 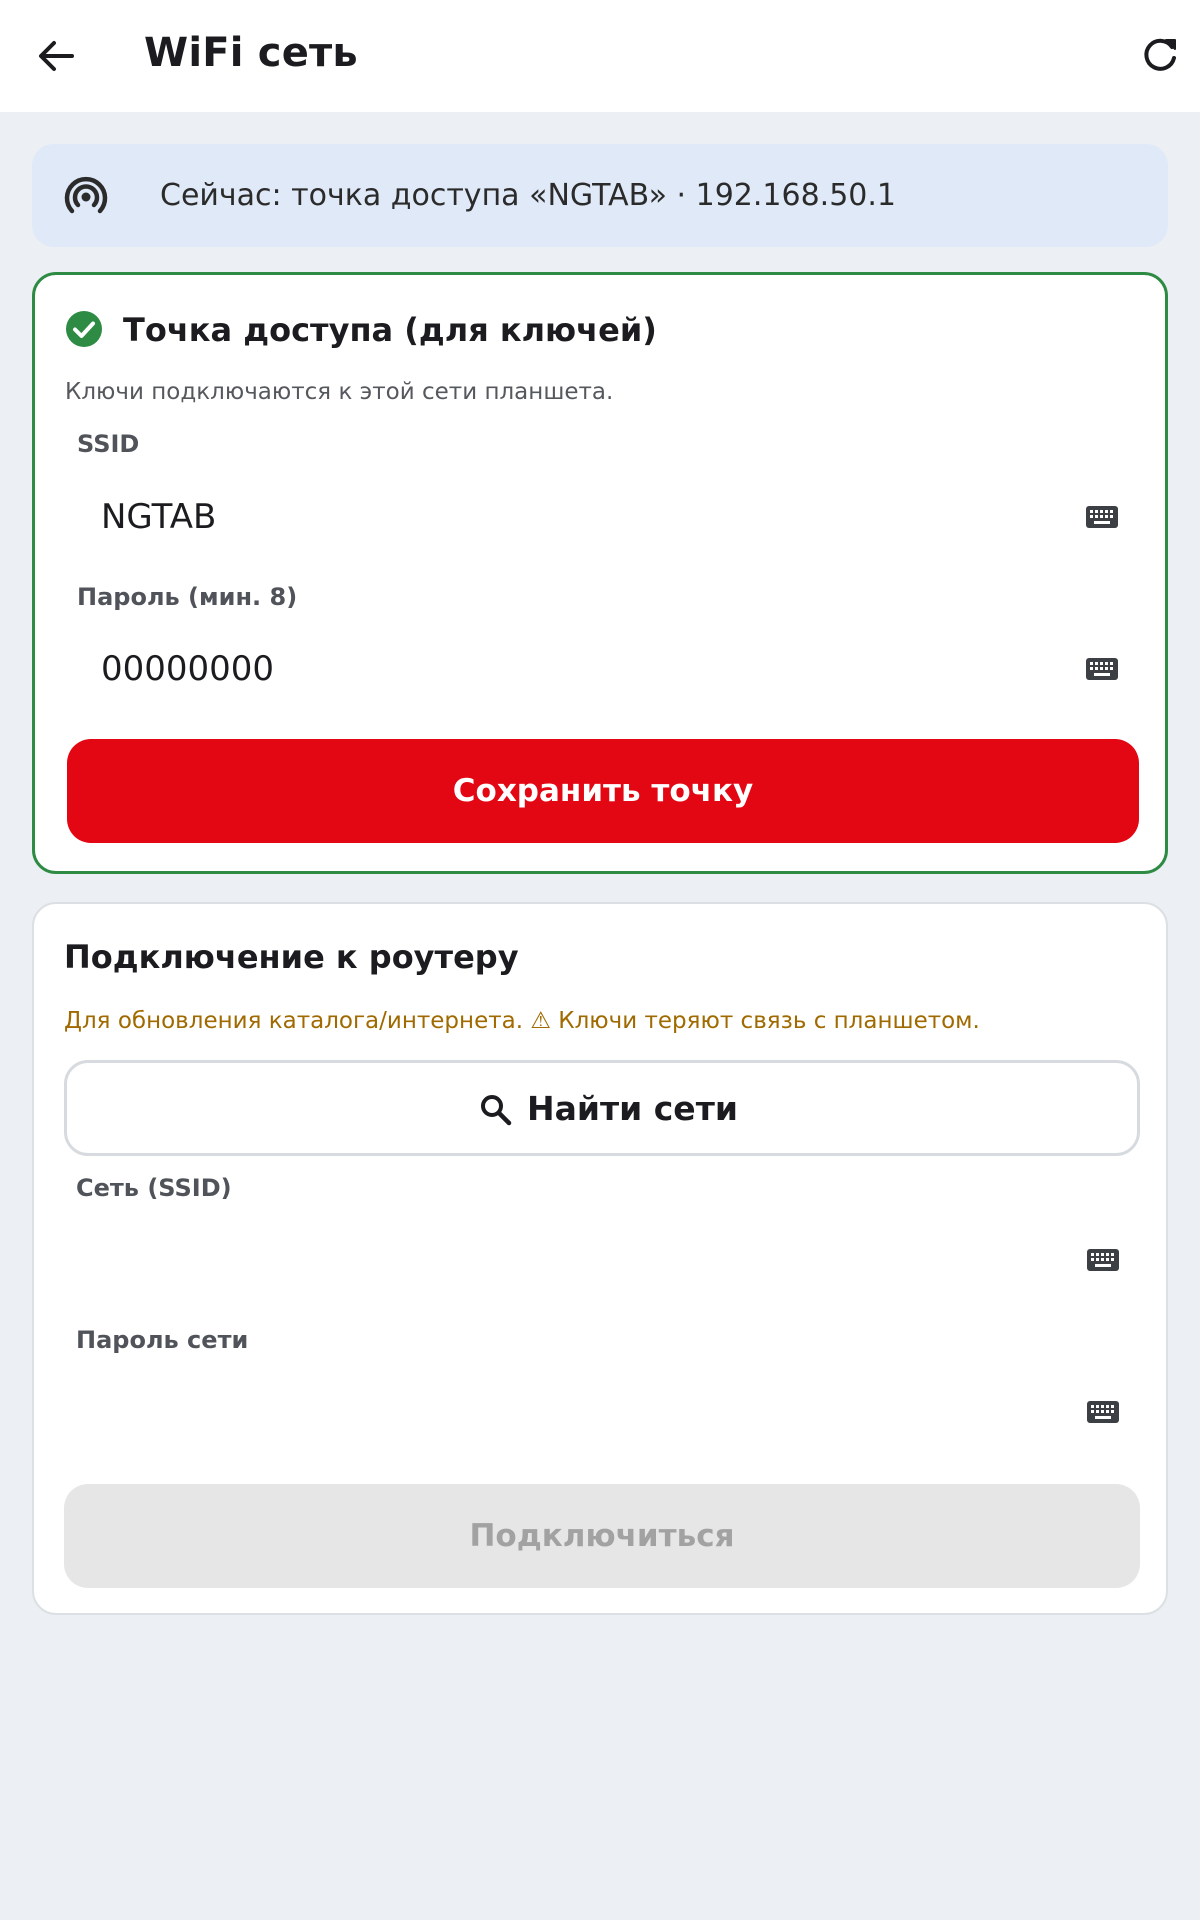 What do you see at coordinates (251, 53) in the screenshot?
I see `page-title: WiFi сеть` at bounding box center [251, 53].